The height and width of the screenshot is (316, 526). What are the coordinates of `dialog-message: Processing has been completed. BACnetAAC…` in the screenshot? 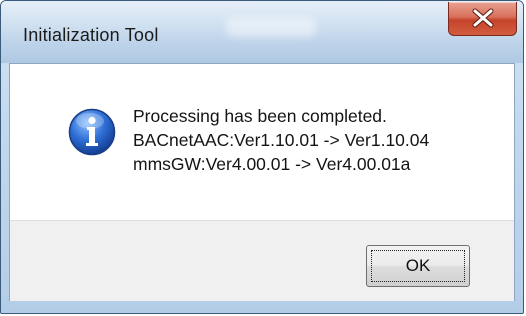 It's located at (281, 140).